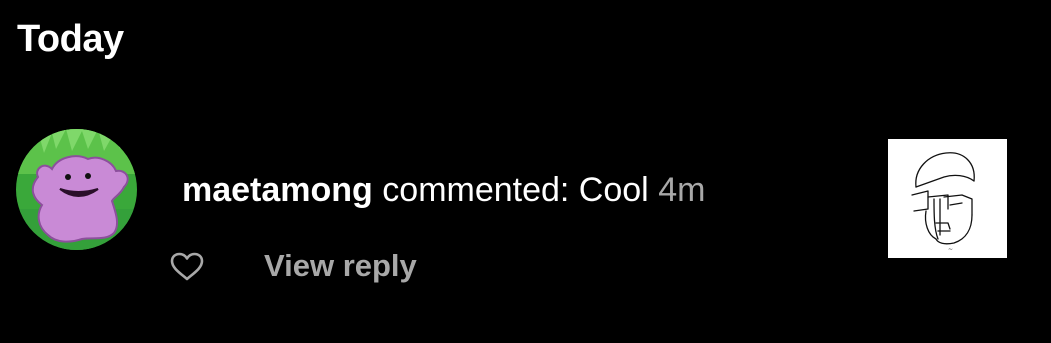  What do you see at coordinates (682, 190) in the screenshot?
I see `timestamp: 4m` at bounding box center [682, 190].